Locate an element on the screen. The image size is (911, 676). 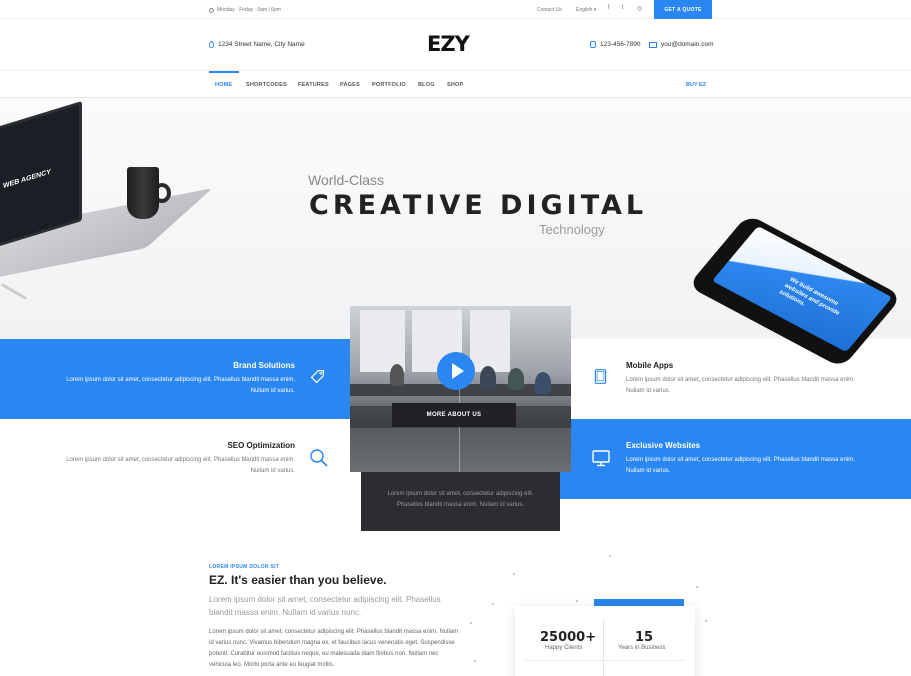
stat-label-years: Years in Business is located at coordinates (642, 648).